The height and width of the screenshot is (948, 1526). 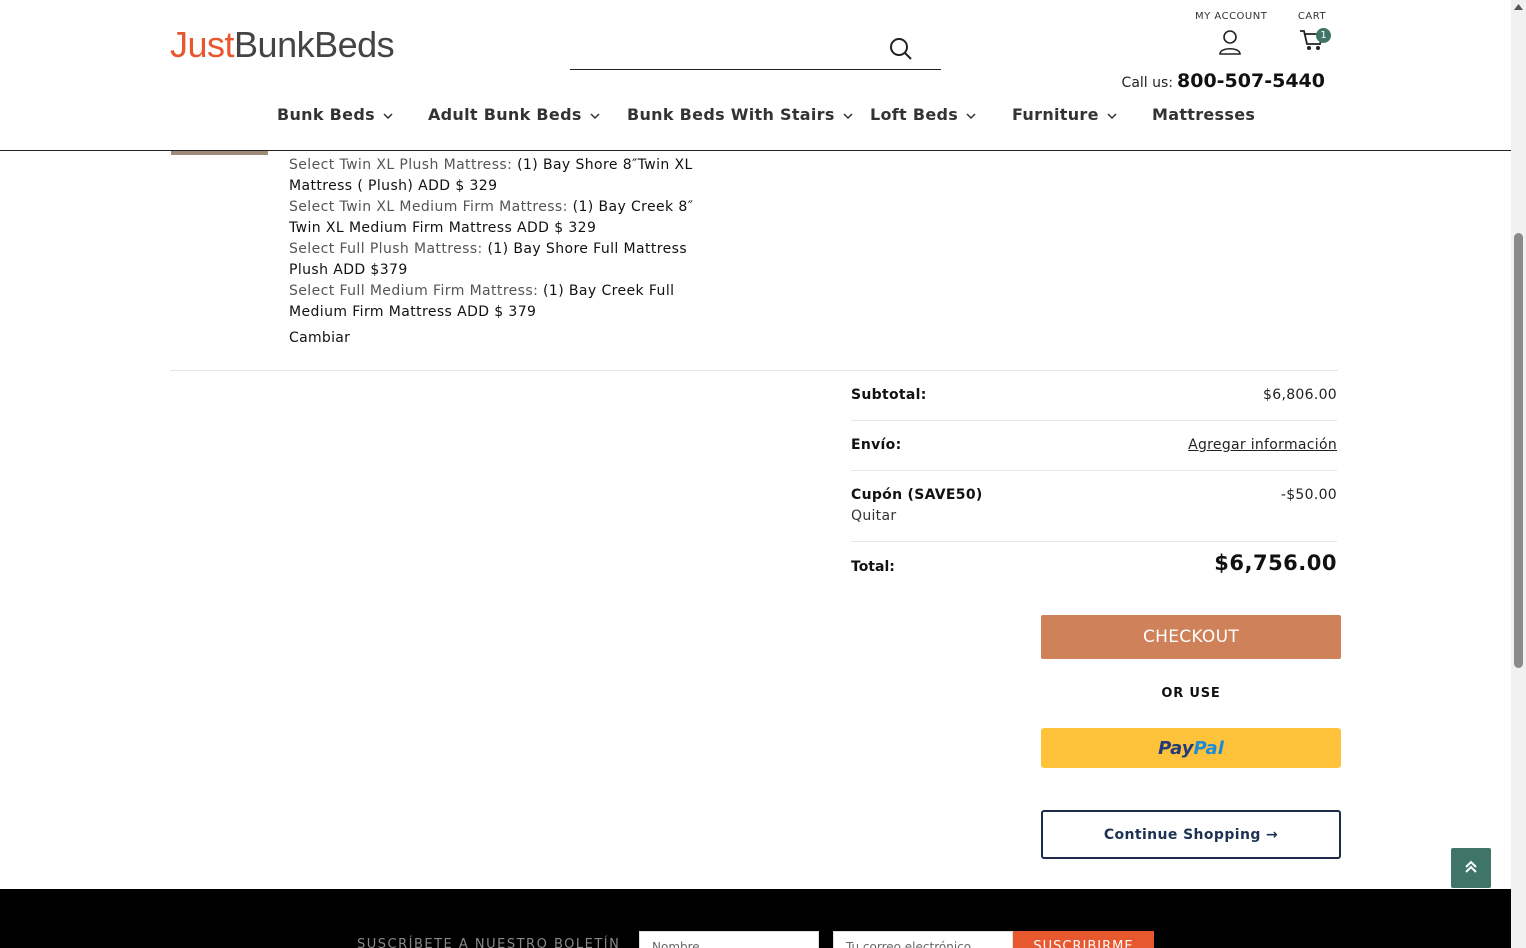 What do you see at coordinates (917, 495) in the screenshot?
I see `coupon-label: Cupón (SAVE50)` at bounding box center [917, 495].